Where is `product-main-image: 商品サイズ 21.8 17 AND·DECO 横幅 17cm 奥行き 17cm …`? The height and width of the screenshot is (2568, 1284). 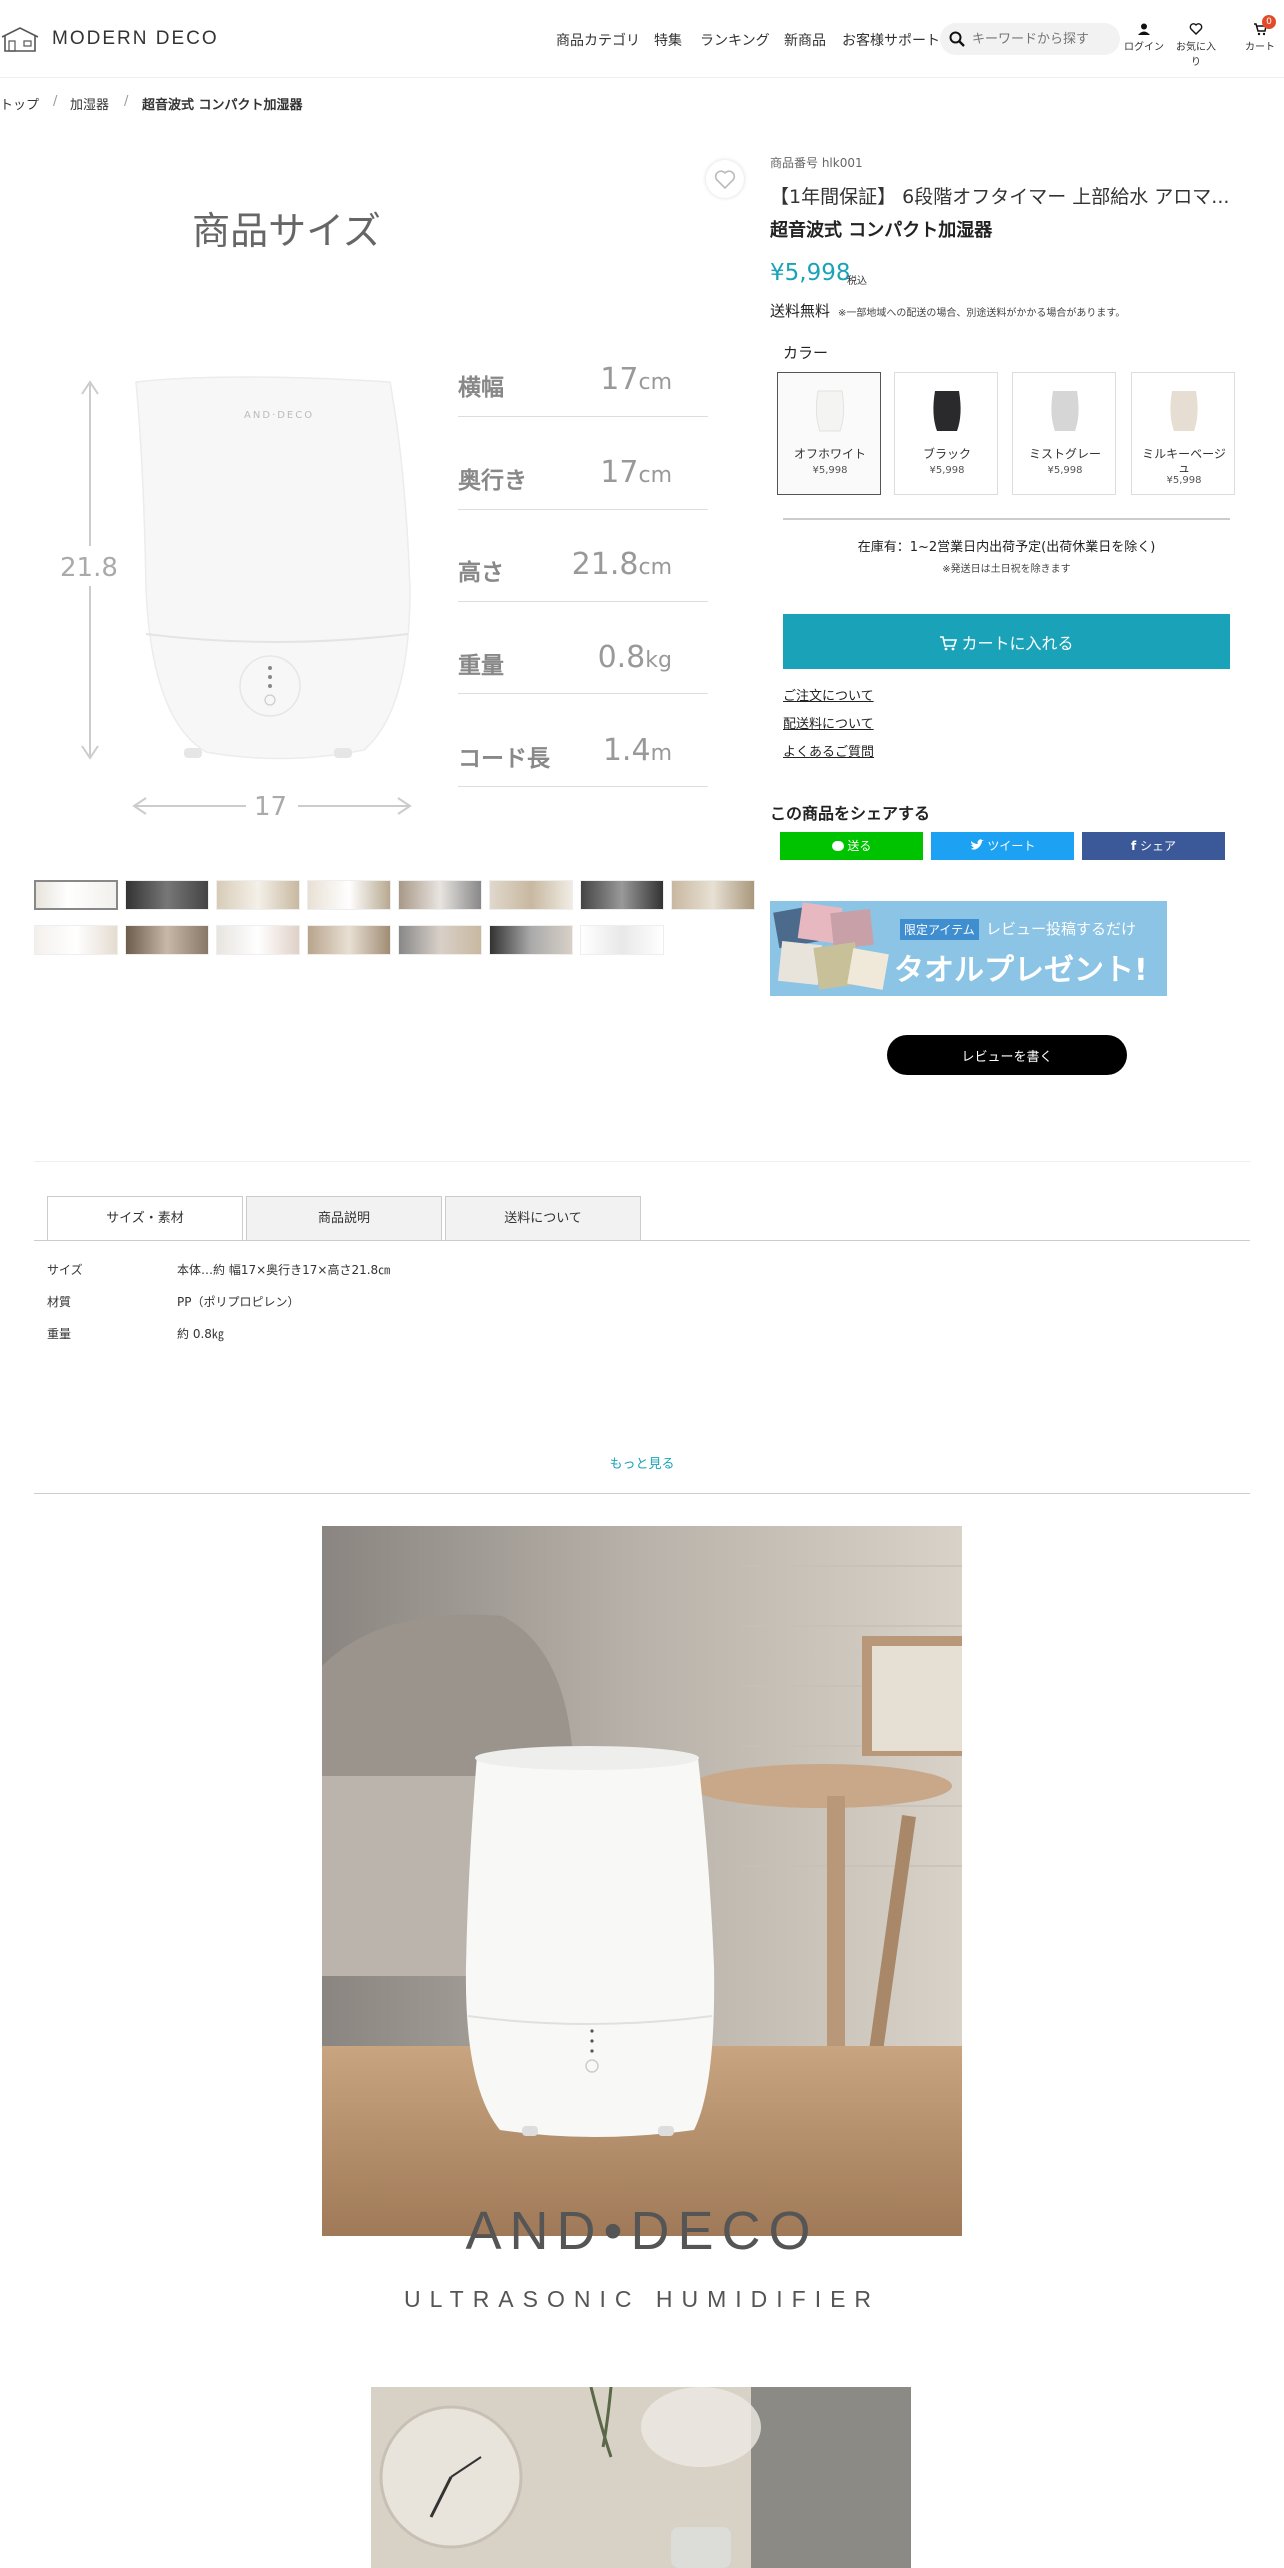
product-main-image: 商品サイズ 21.8 17 AND·DECO 横幅 17cm 奥行き 17cm … is located at coordinates (379, 500).